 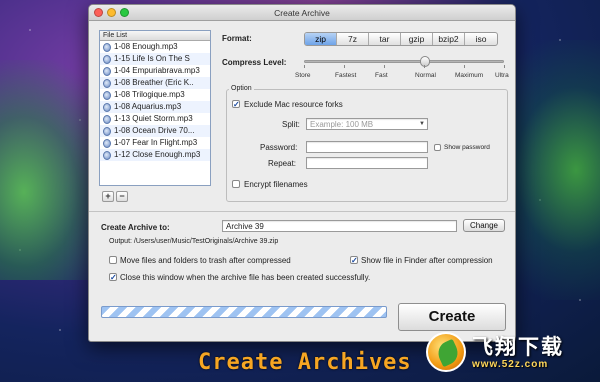 What do you see at coordinates (124, 12) in the screenshot?
I see `zoom-window-button` at bounding box center [124, 12].